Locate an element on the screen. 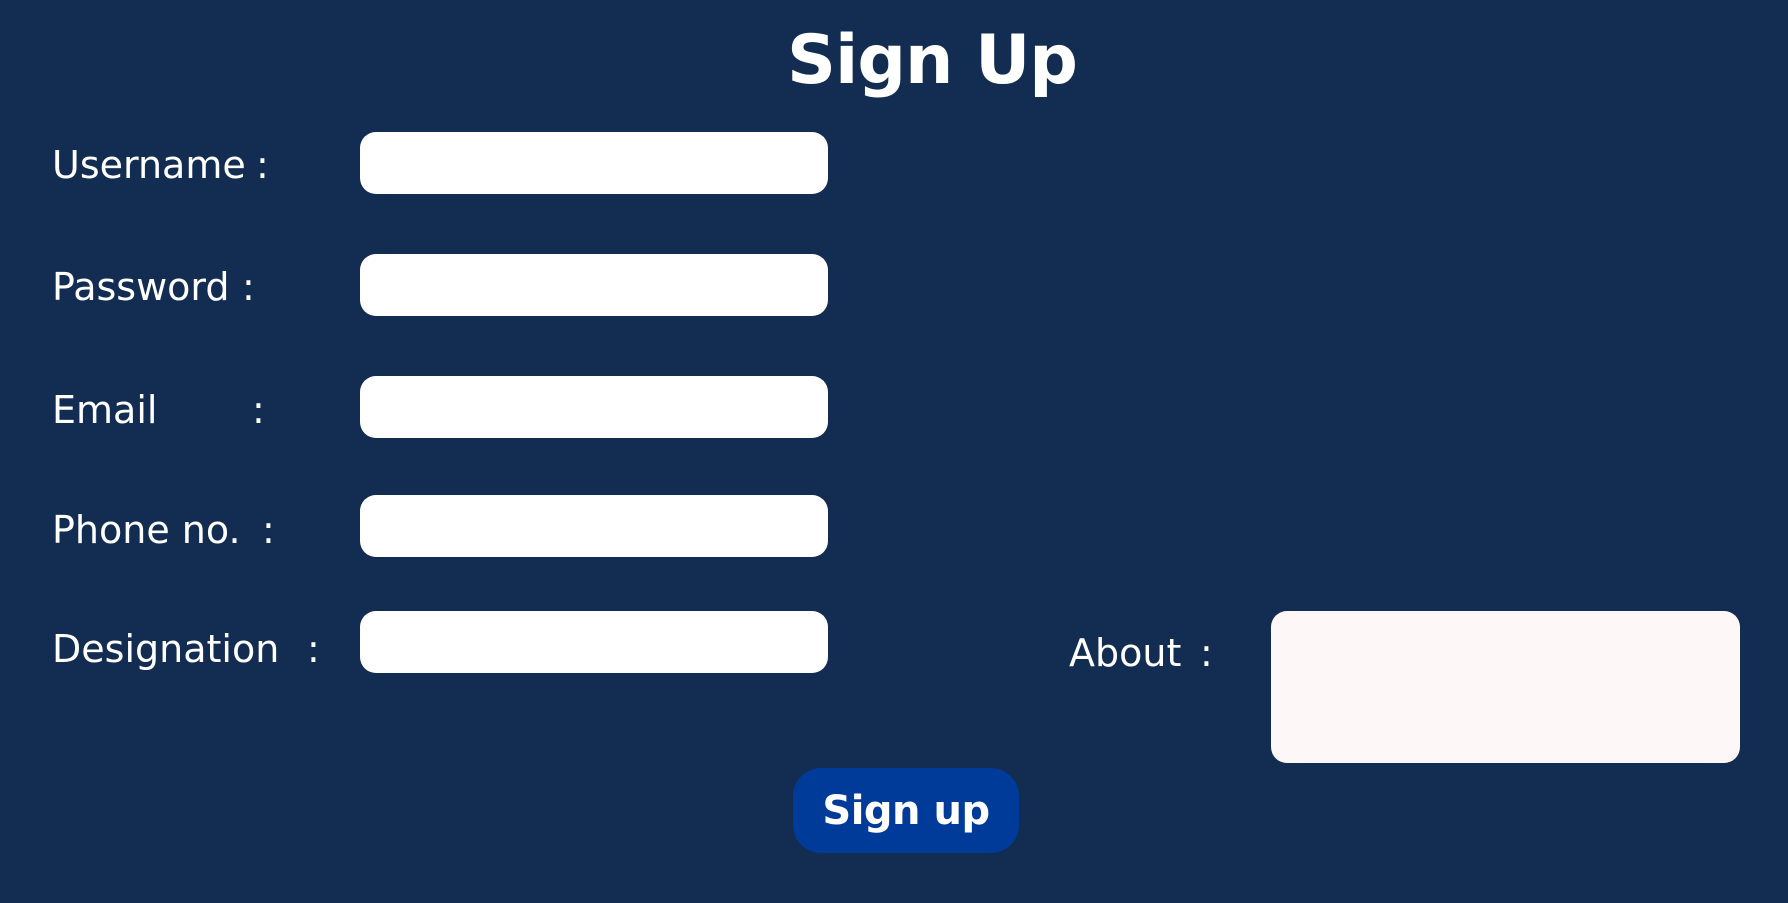 The image size is (1788, 903). about-textarea is located at coordinates (1505, 687).